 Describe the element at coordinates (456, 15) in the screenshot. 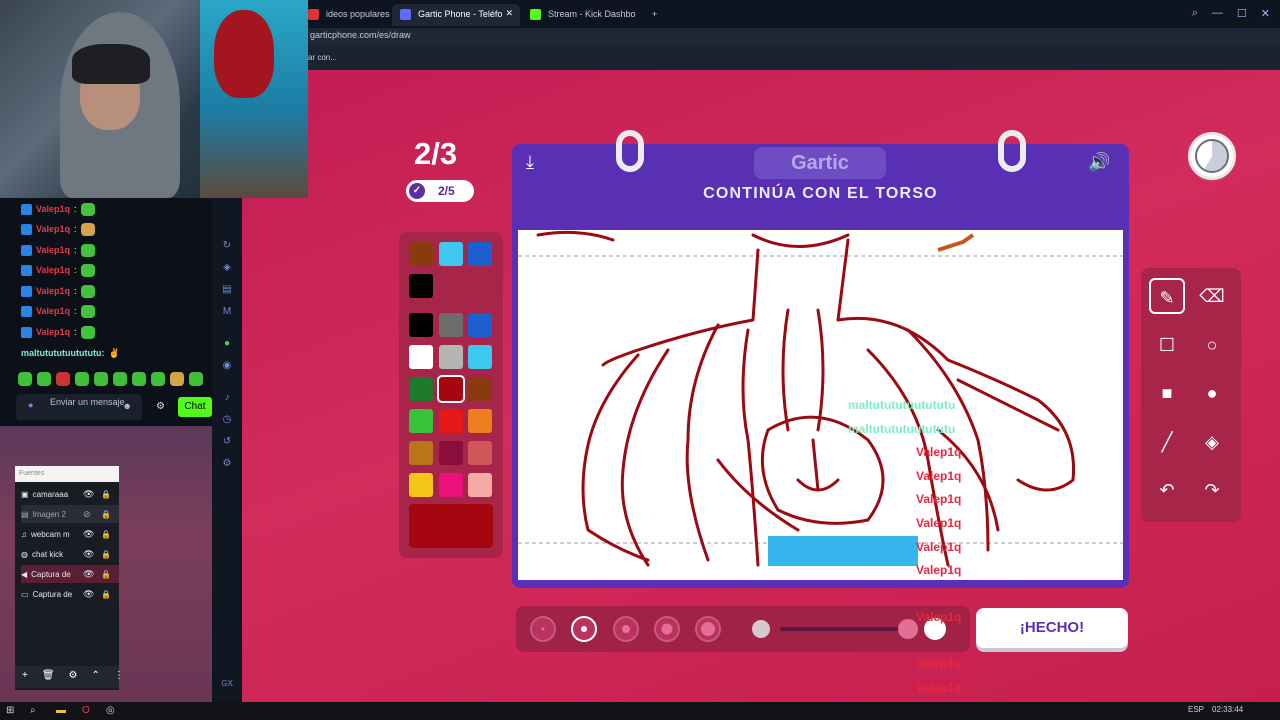

I see `tab-gartic-phone: Gartic Phone - Teléfo ✕` at that location.